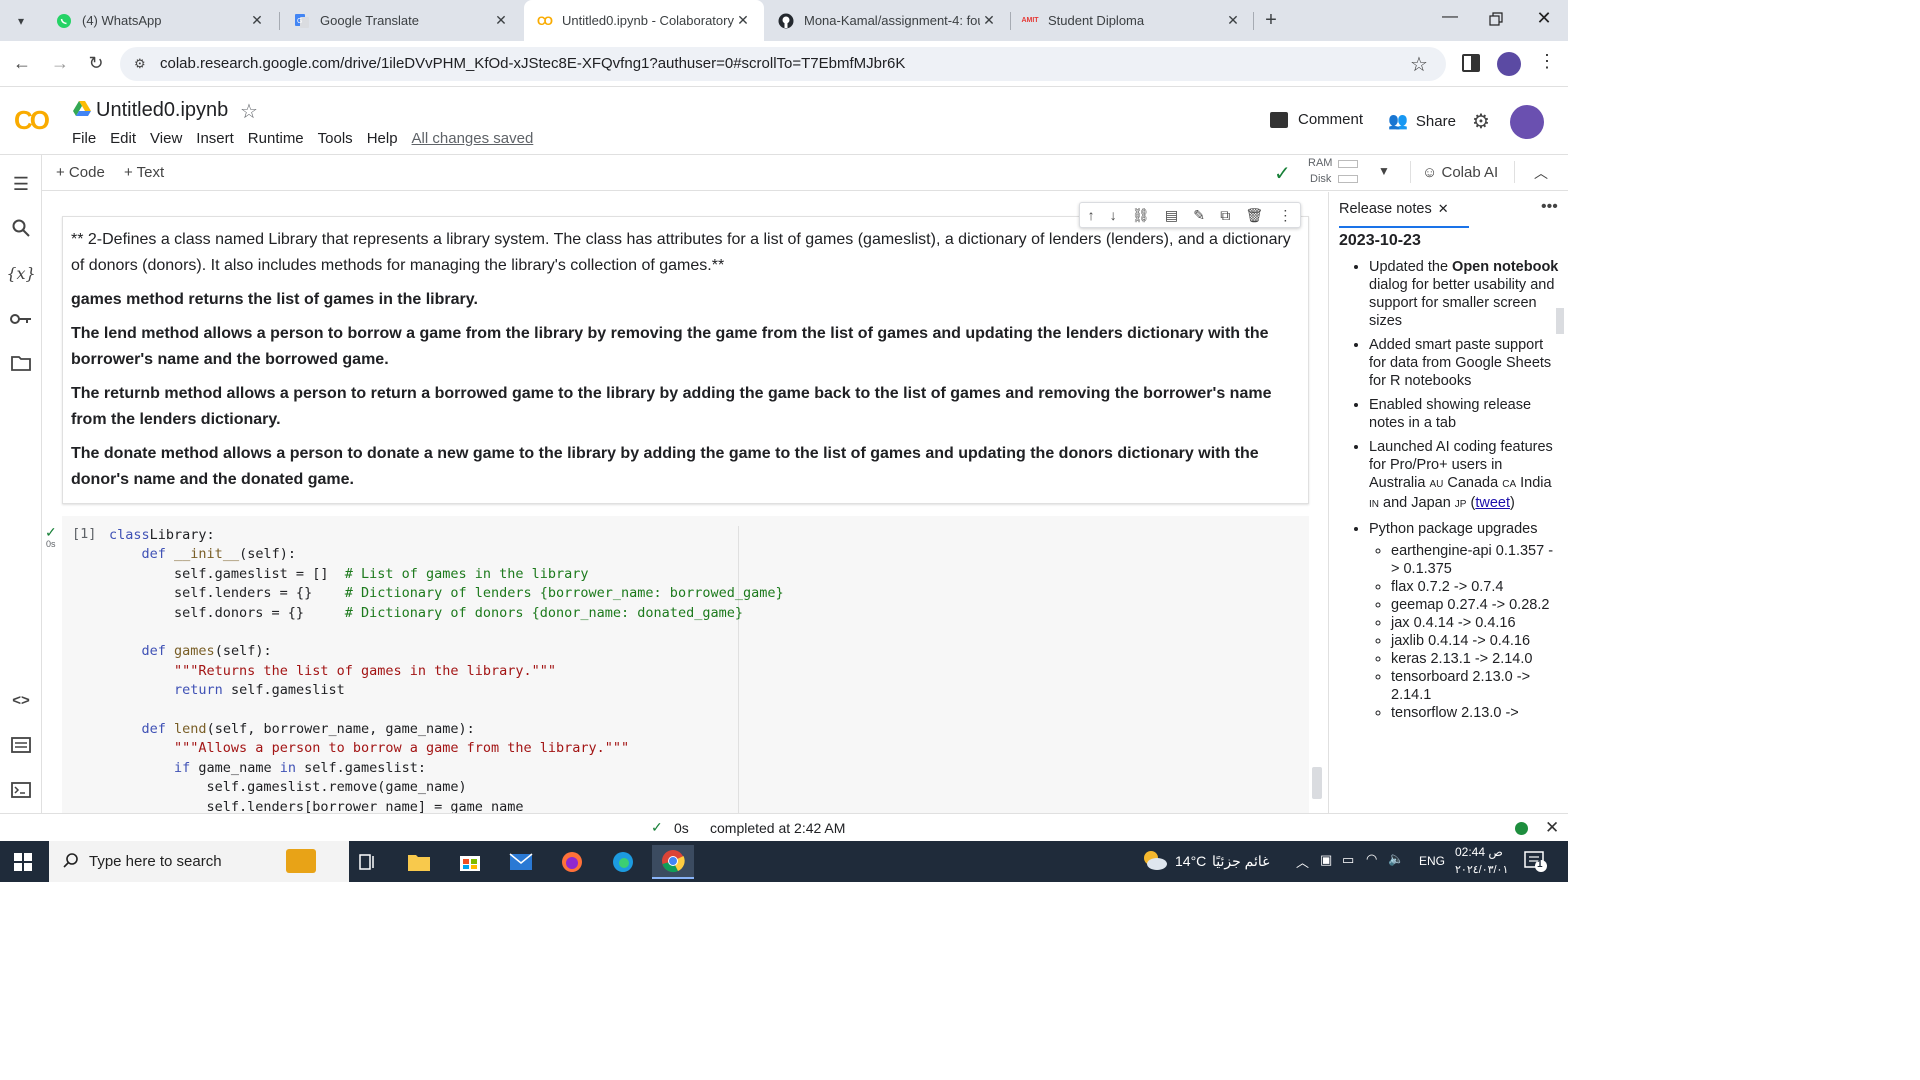 The image size is (1920, 1080). Describe the element at coordinates (1113, 215) in the screenshot. I see `move-down-icon: ↓` at that location.